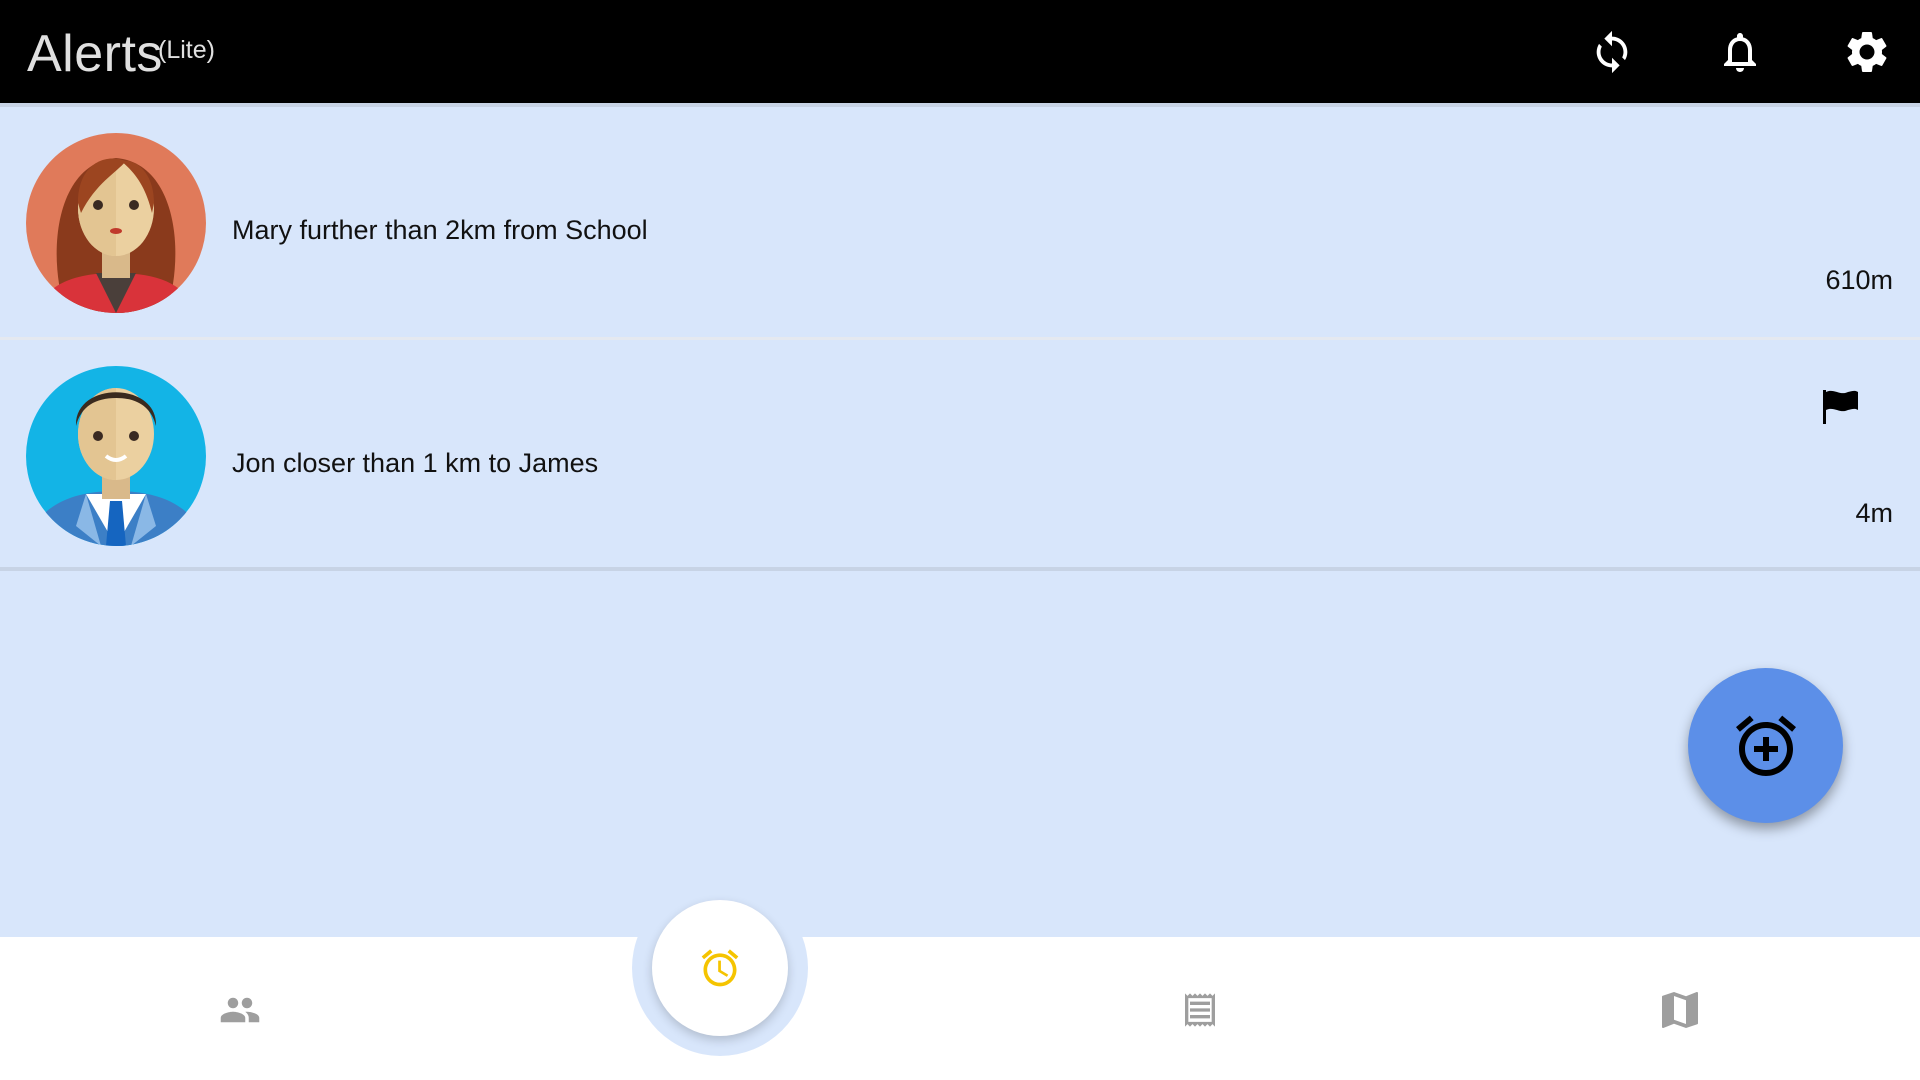 The image size is (1920, 1080). I want to click on bell-icon, so click(1740, 52).